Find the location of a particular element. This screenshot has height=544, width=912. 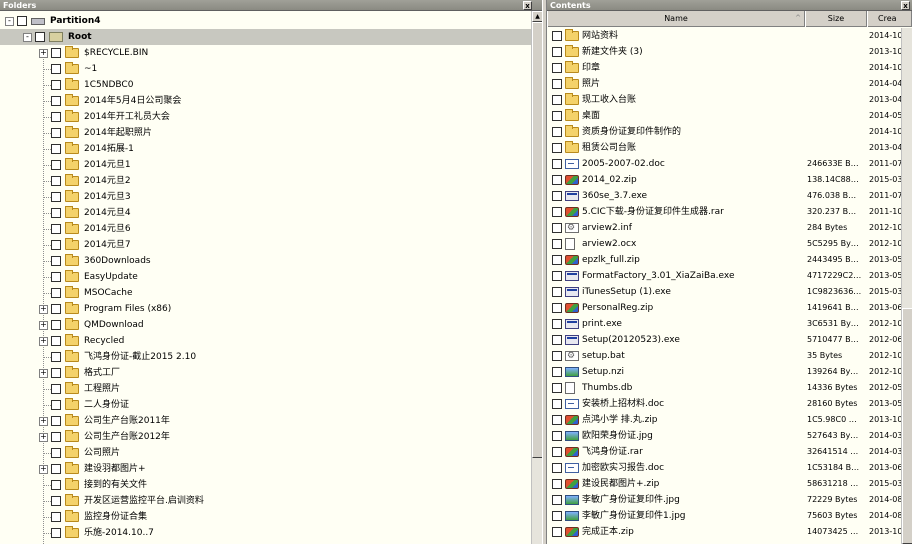

folders-scrollbar: ▲ is located at coordinates (536, 277).